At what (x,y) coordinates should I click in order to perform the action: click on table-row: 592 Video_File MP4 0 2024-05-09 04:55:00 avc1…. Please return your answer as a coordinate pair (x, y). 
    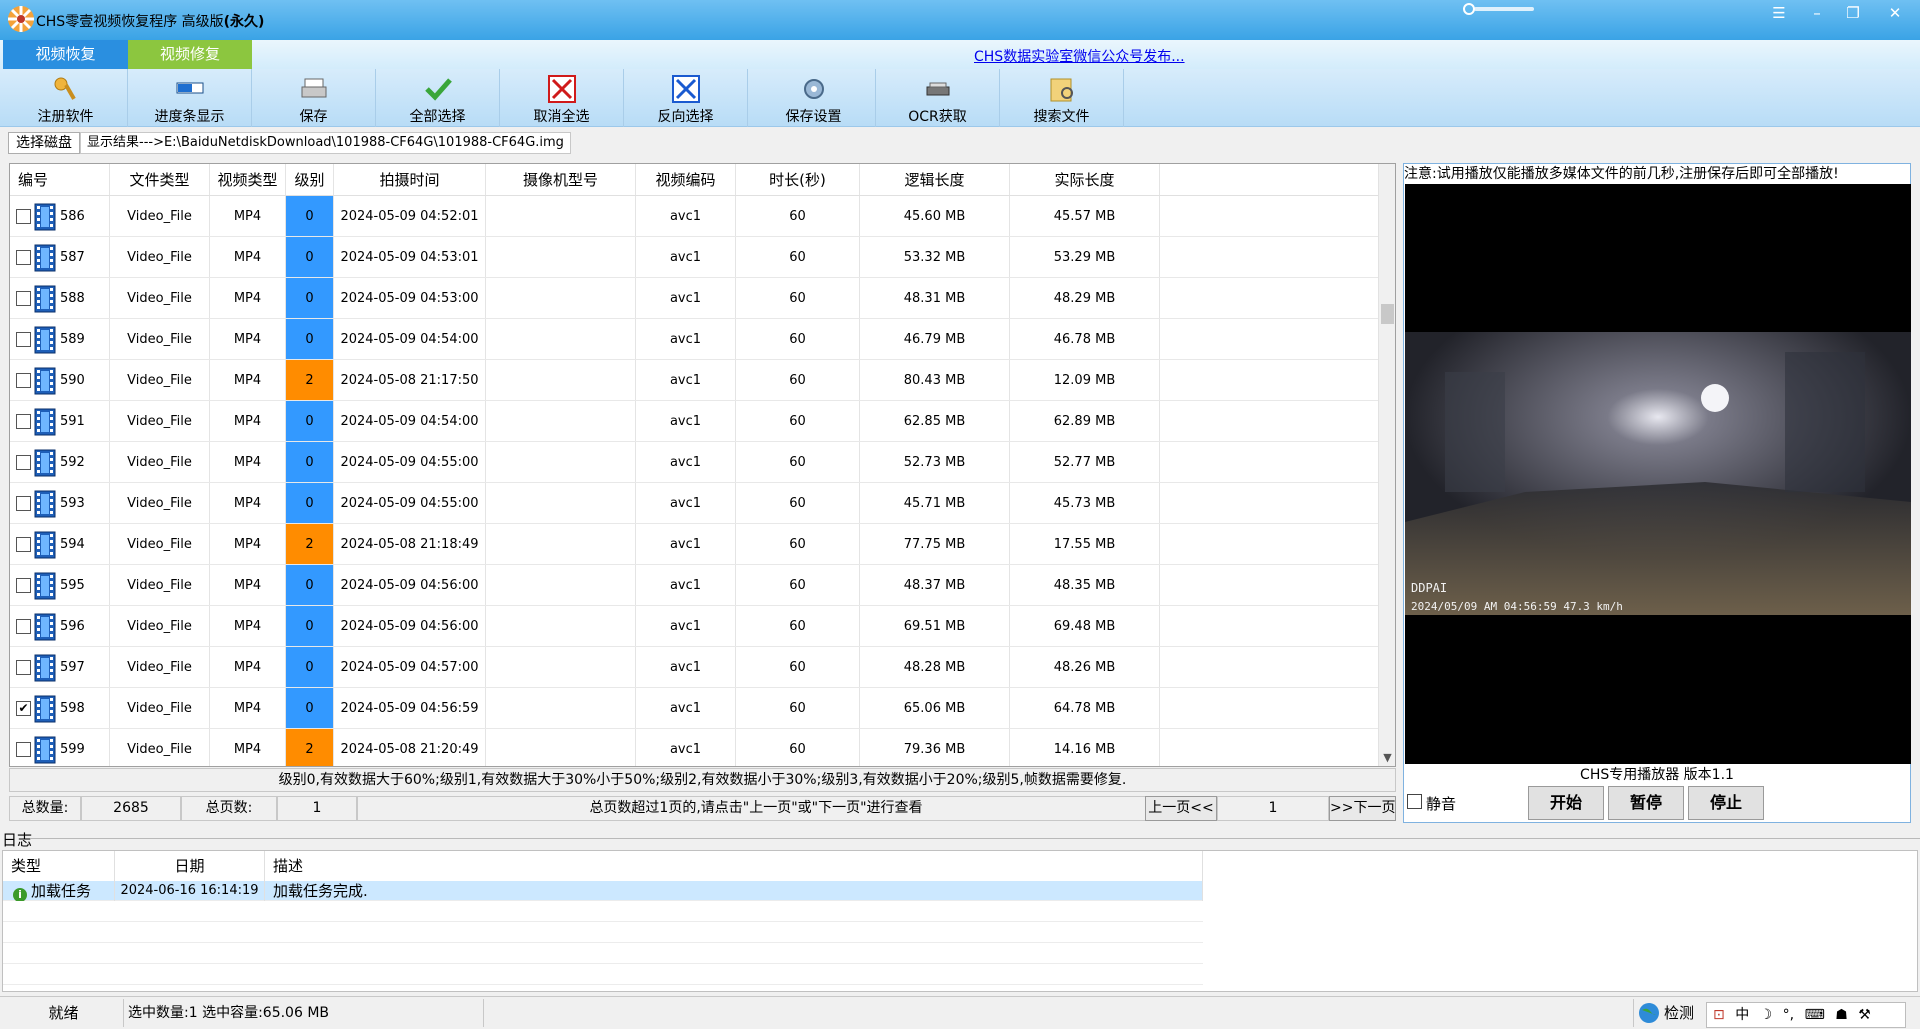
    Looking at the image, I should click on (695, 462).